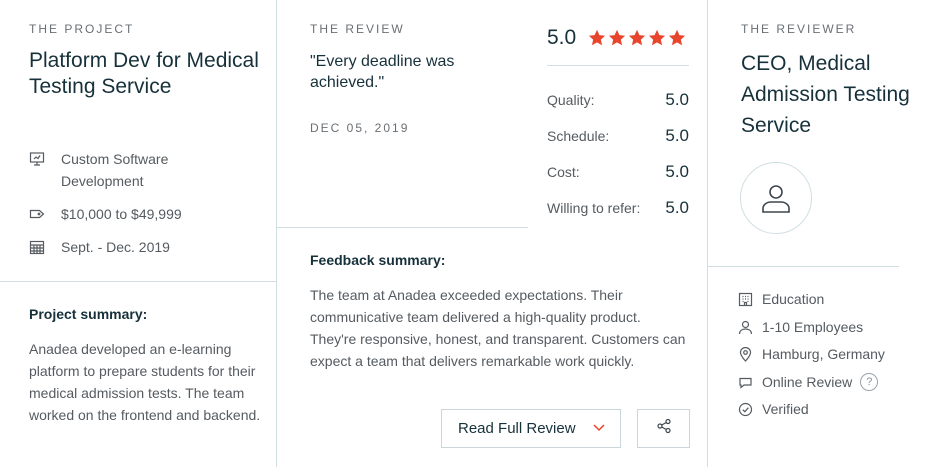 The height and width of the screenshot is (467, 927). Describe the element at coordinates (402, 227) in the screenshot. I see `review-divider` at that location.